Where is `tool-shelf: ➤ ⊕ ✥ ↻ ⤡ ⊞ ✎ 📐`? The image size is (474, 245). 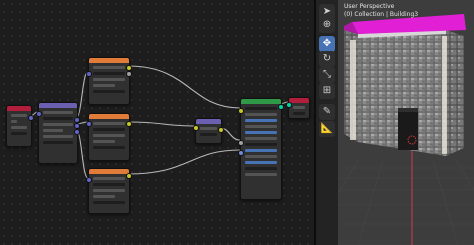 tool-shelf: ➤ ⊕ ✥ ↻ ⤡ ⊞ ✎ 📐 is located at coordinates (327, 122).